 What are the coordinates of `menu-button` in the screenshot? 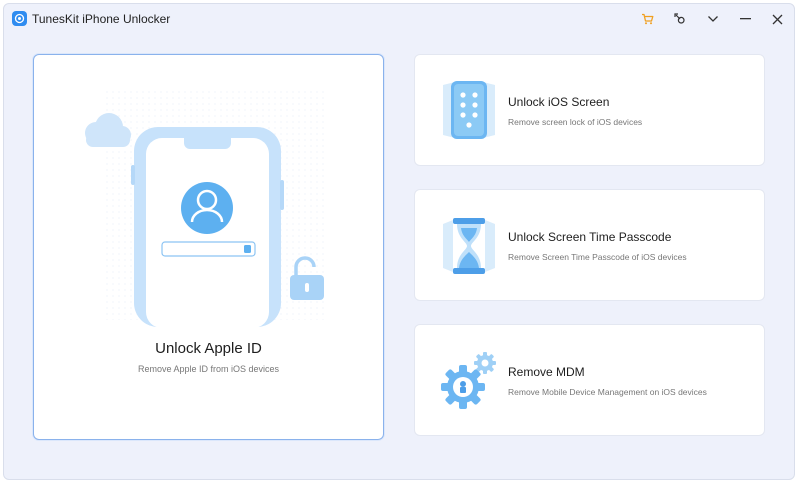 It's located at (713, 19).